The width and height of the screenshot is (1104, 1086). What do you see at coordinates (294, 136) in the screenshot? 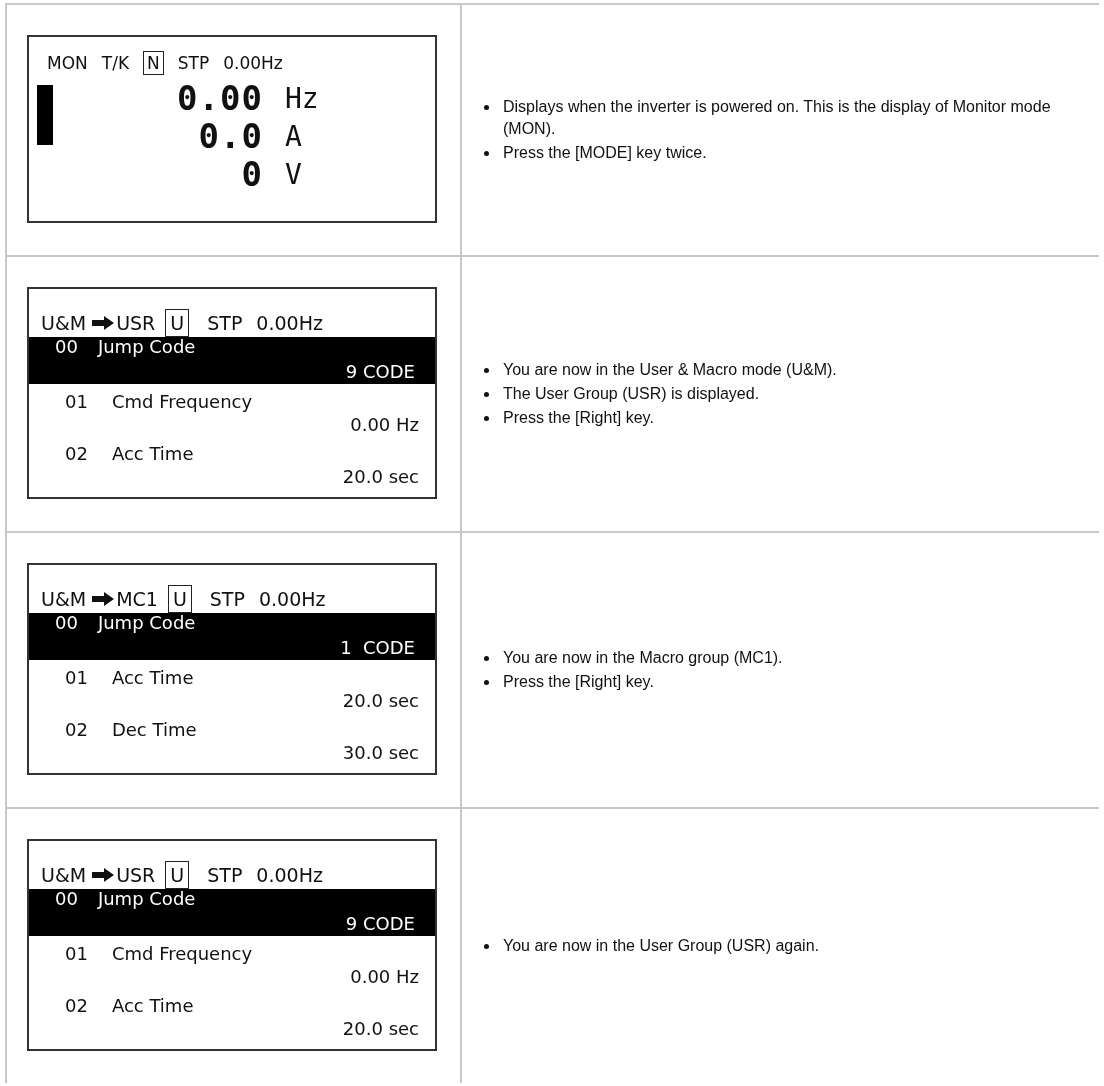
I see `reading-unit: A` at bounding box center [294, 136].